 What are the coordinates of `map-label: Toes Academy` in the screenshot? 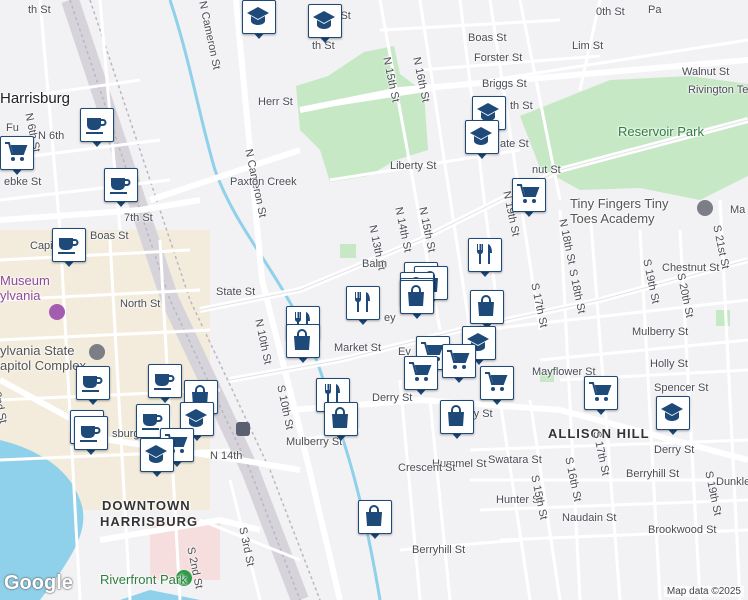 It's located at (612, 218).